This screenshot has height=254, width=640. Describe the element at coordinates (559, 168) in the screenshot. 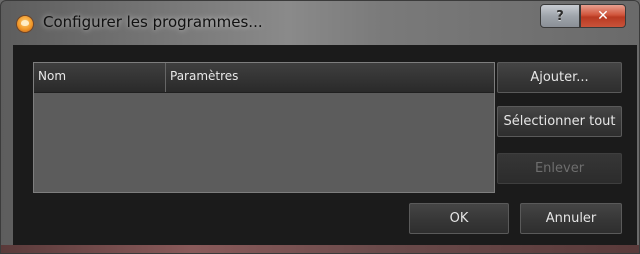

I see `remove-button: Enlever` at that location.